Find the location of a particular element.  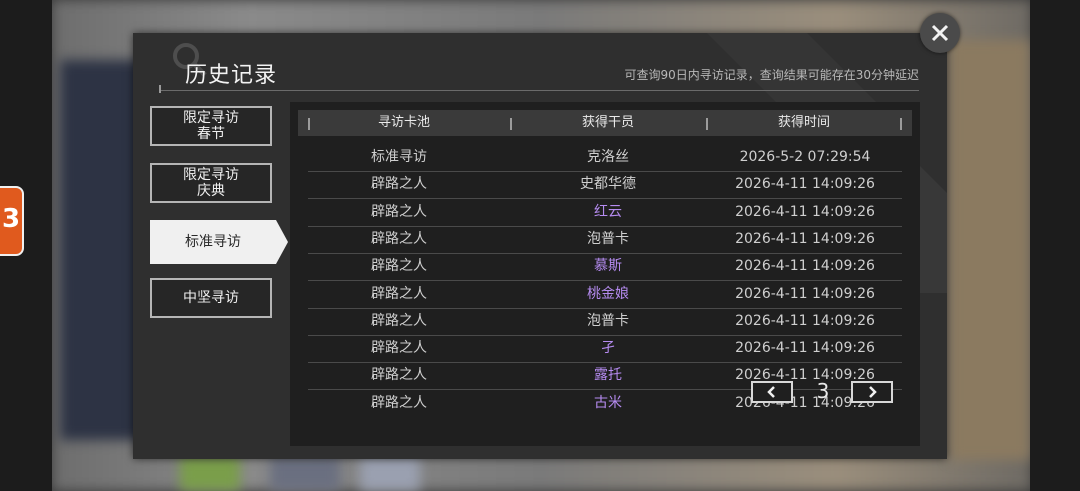

cell-operator: 克洛丝 is located at coordinates (608, 157).